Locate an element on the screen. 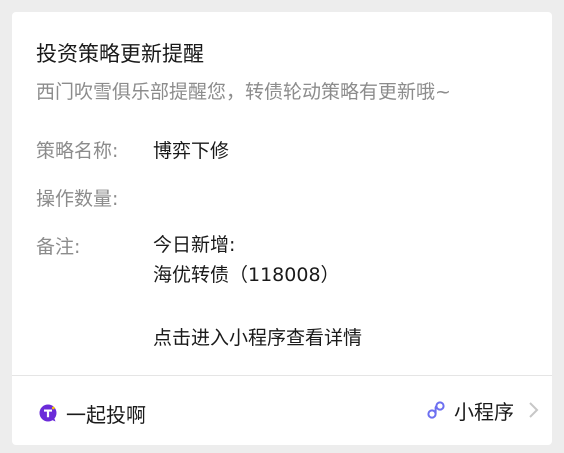 The image size is (564, 453). mini-program-label: 小程序 is located at coordinates (484, 411).